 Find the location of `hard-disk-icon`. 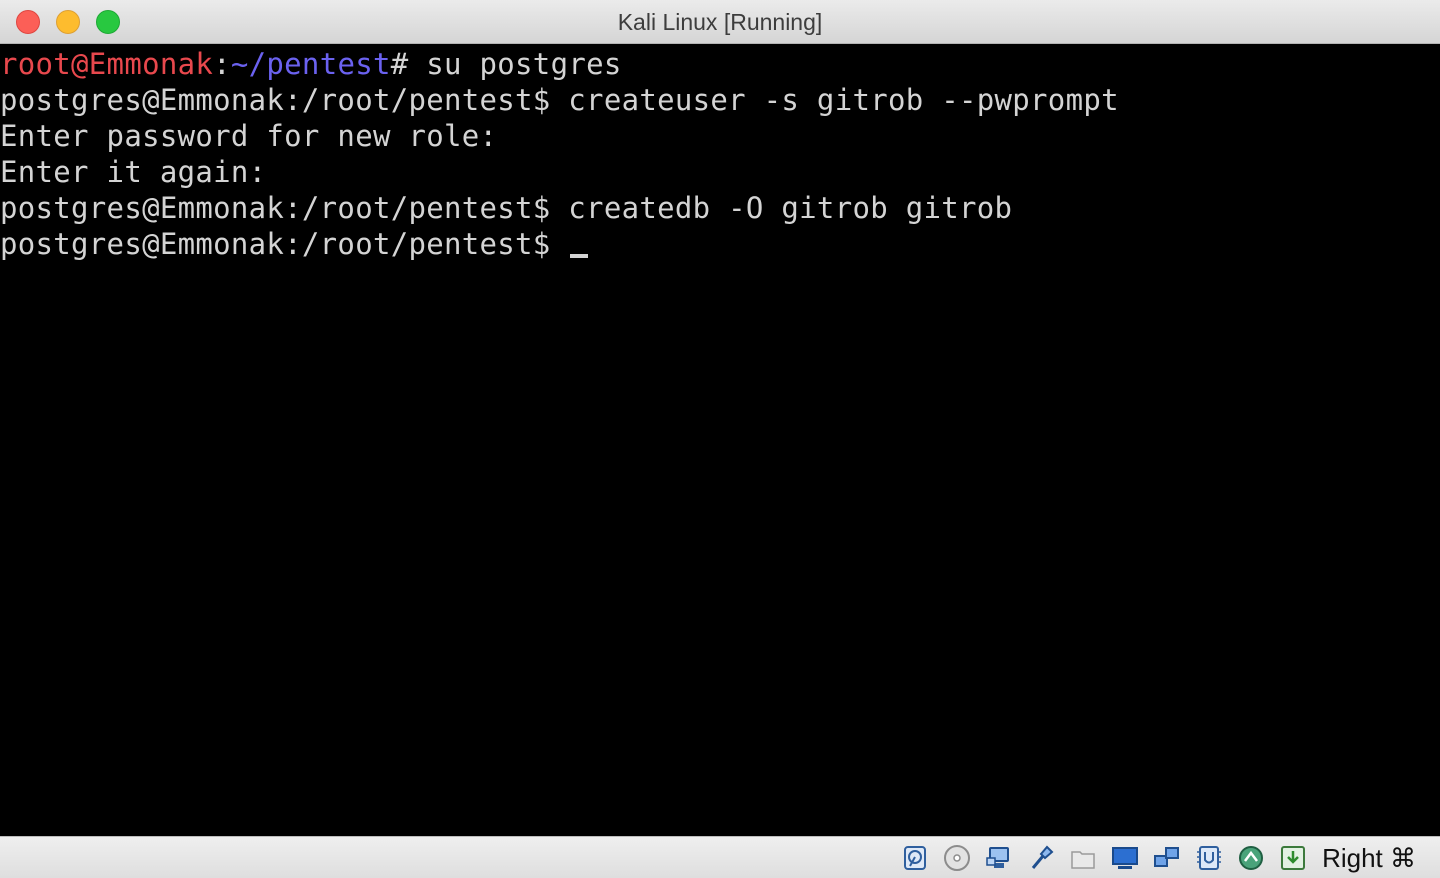

hard-disk-icon is located at coordinates (915, 858).